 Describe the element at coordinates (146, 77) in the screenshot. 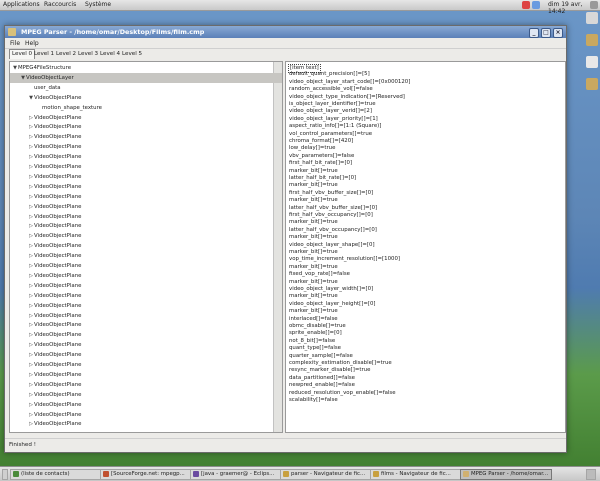

I see `tree-node: ▼VideoObjectLayer` at that location.